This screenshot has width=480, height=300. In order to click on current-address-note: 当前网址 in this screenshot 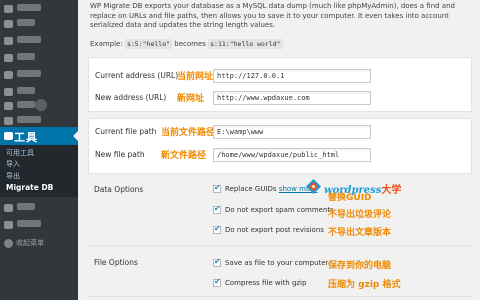, I will do `click(195, 77)`.